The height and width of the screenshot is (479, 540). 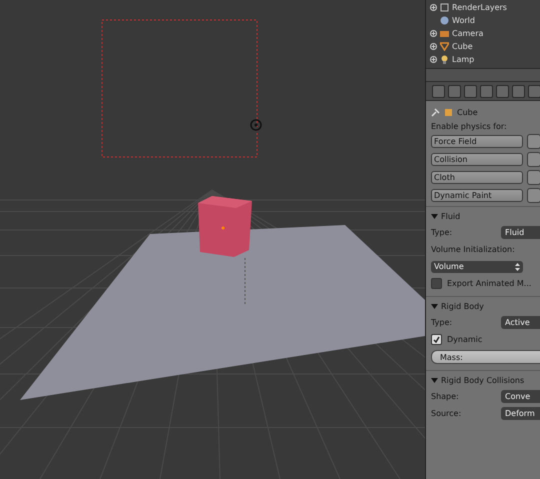 What do you see at coordinates (444, 59) in the screenshot?
I see `bulb-icon` at bounding box center [444, 59].